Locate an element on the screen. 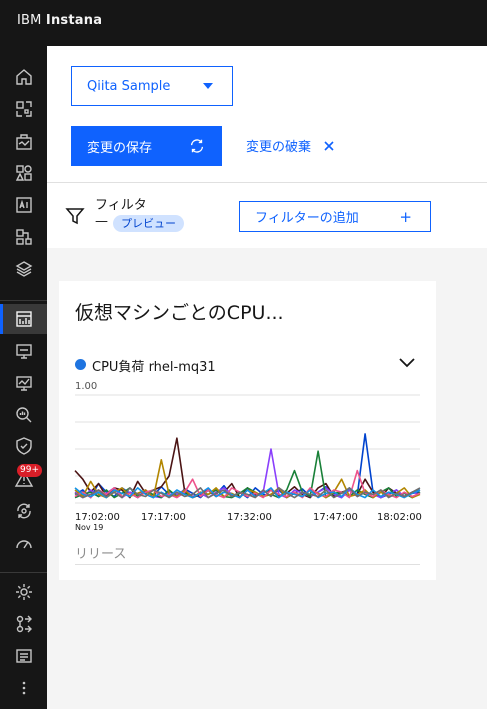  automation-icon is located at coordinates (23, 511).